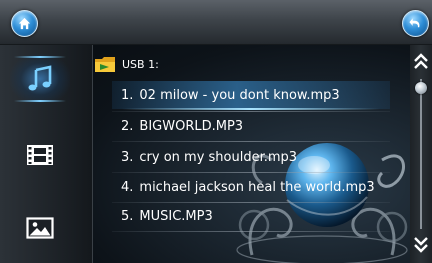 The image size is (432, 263). I want to click on sidebar-item-music, so click(40, 79).